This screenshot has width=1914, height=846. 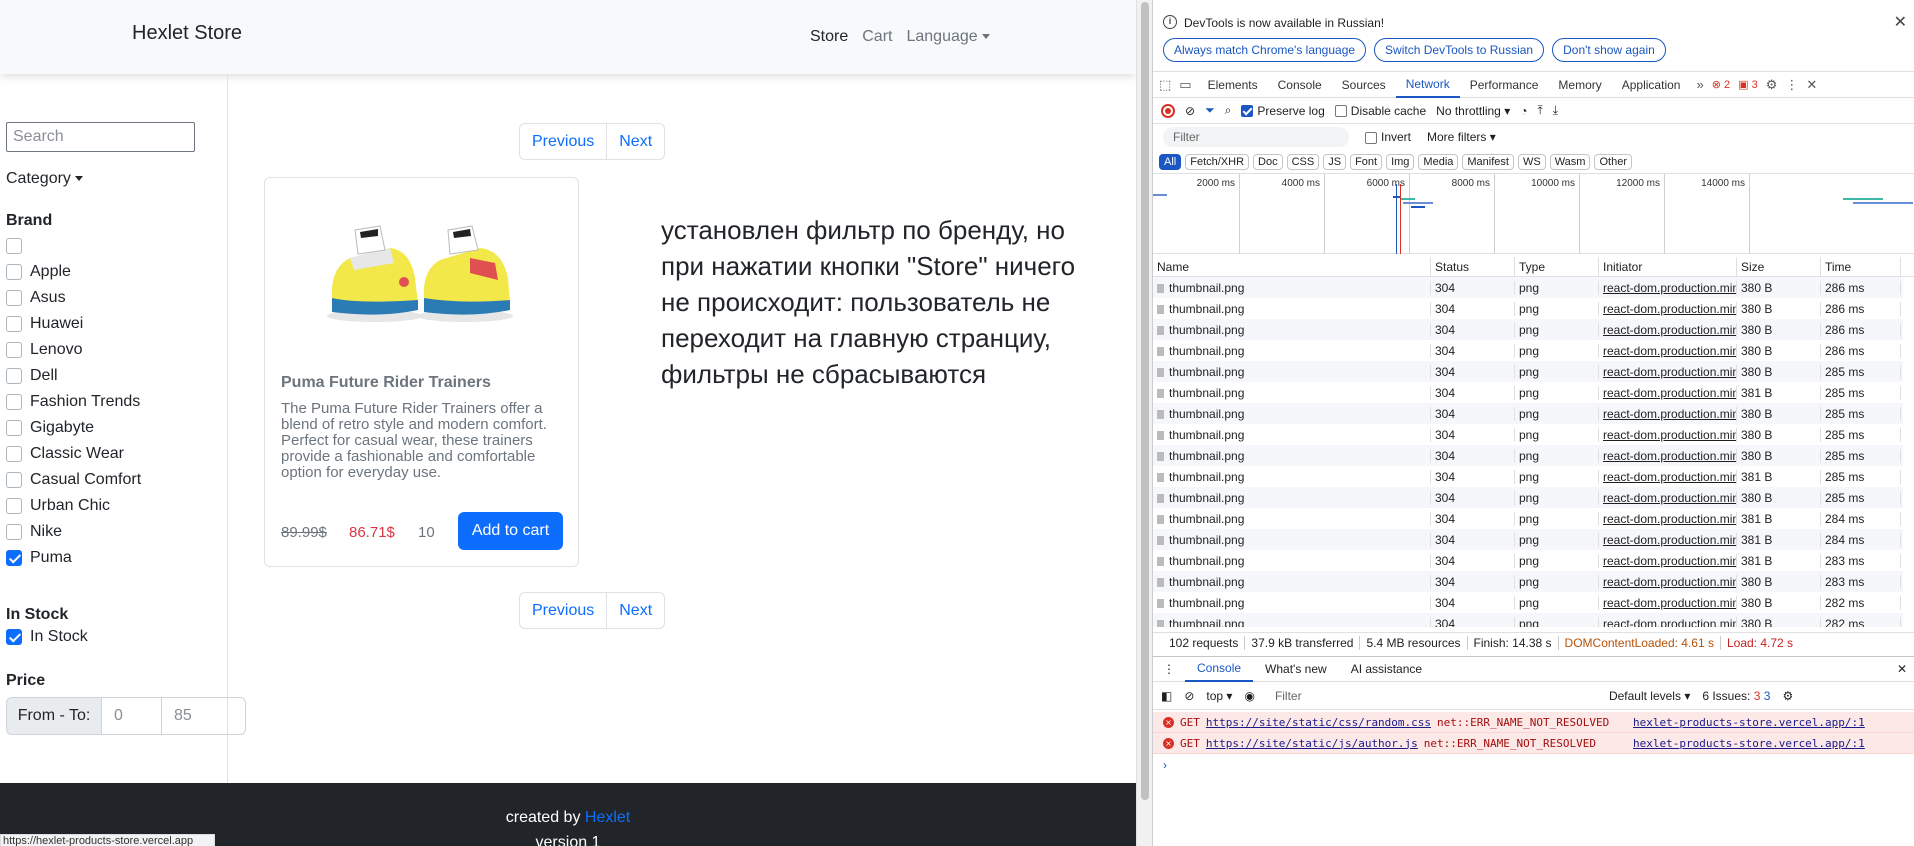 I want to click on price-from-input: 0, so click(x=132, y=716).